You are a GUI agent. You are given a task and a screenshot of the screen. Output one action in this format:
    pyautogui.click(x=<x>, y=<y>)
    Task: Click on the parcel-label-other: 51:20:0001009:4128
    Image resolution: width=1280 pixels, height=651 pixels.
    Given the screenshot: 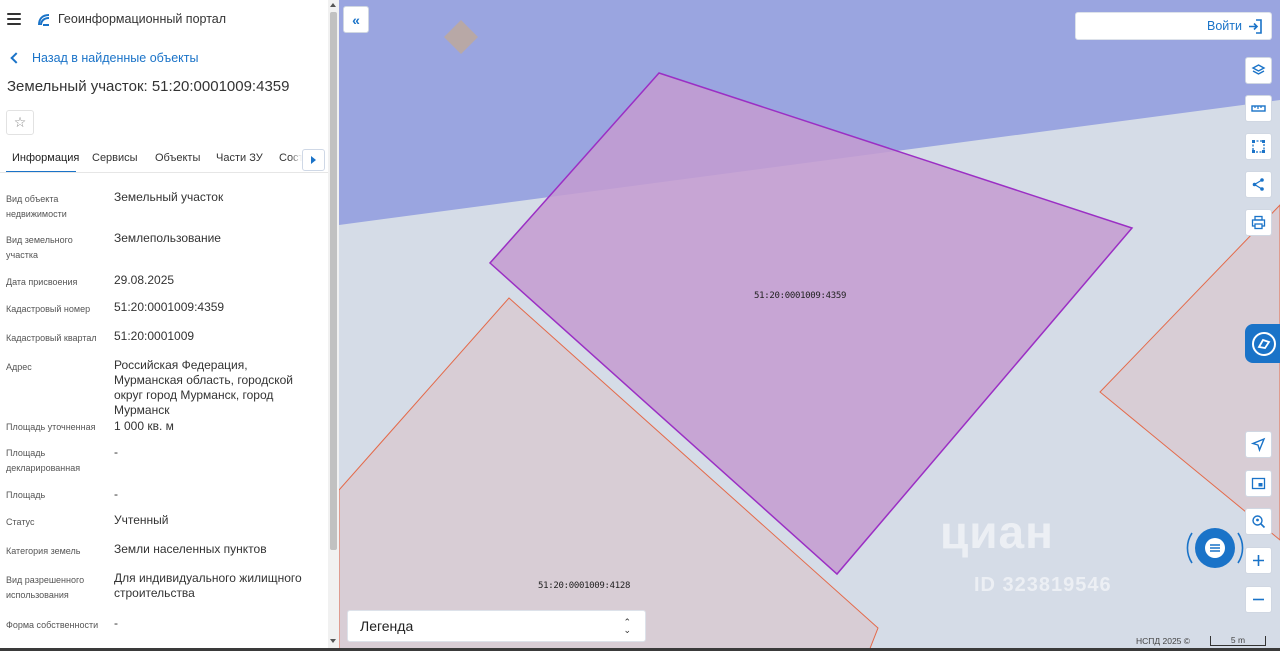 What is the action you would take?
    pyautogui.click(x=584, y=586)
    